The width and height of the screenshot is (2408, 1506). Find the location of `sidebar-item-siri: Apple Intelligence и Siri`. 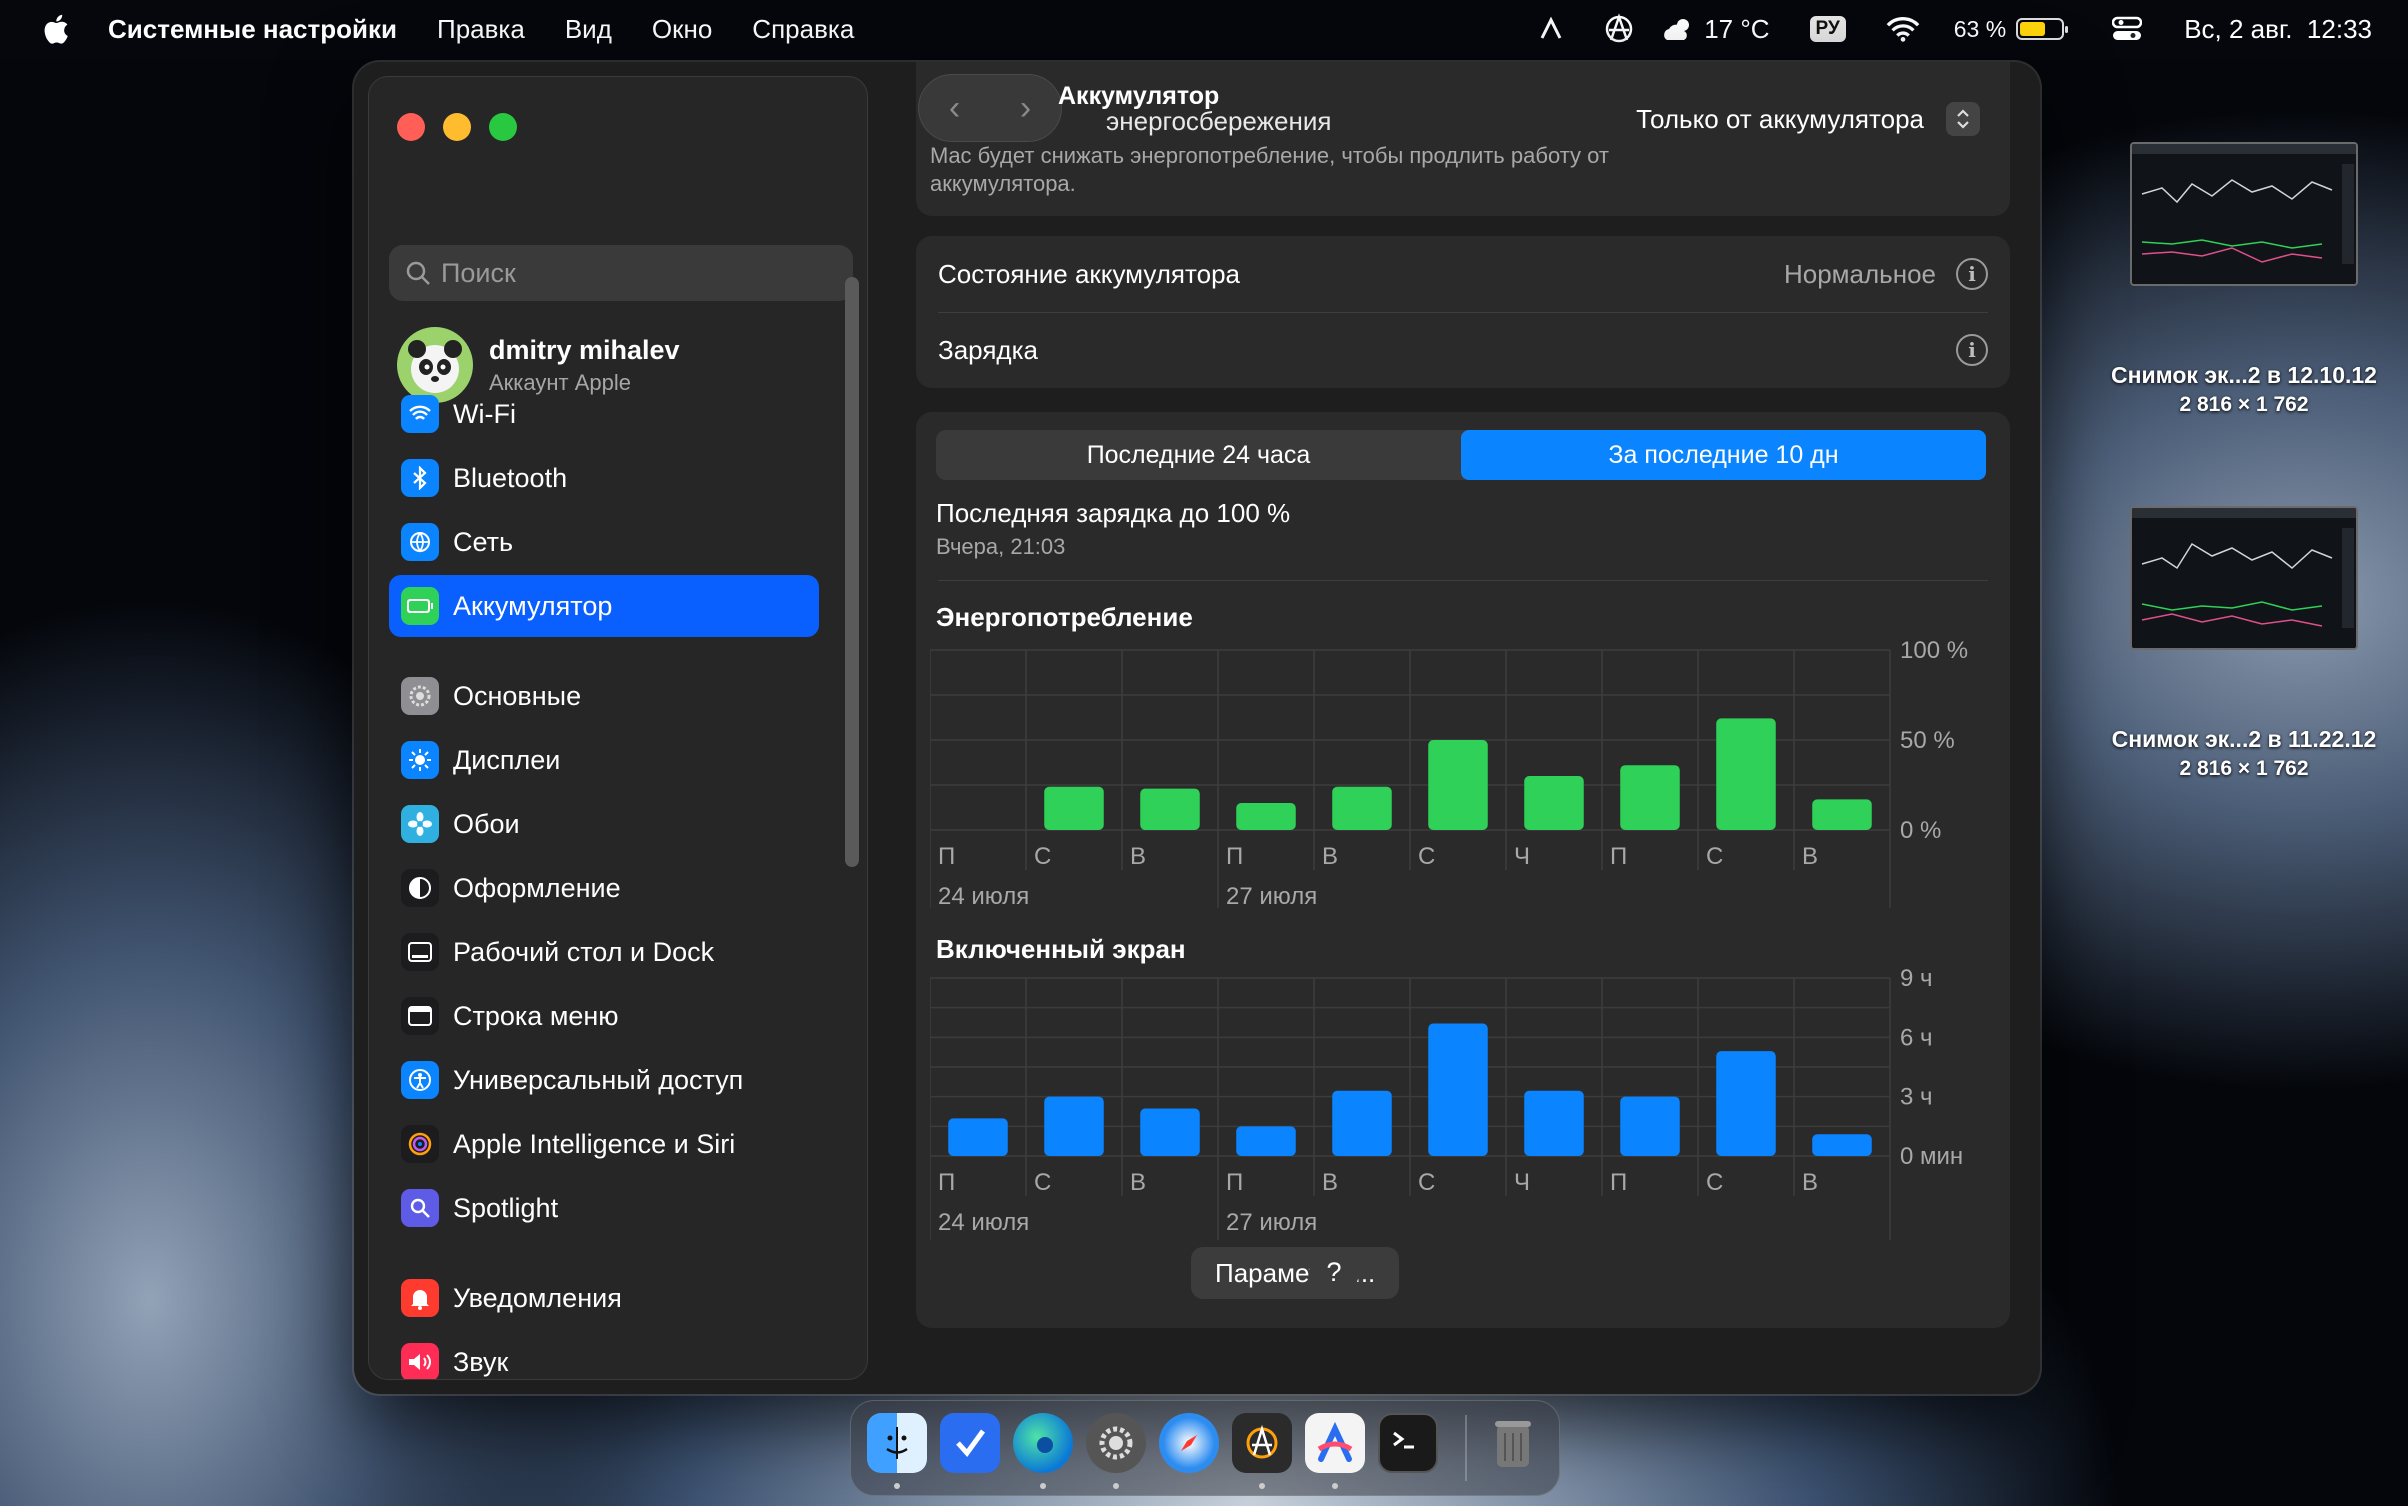

sidebar-item-siri: Apple Intelligence и Siri is located at coordinates (604, 1144).